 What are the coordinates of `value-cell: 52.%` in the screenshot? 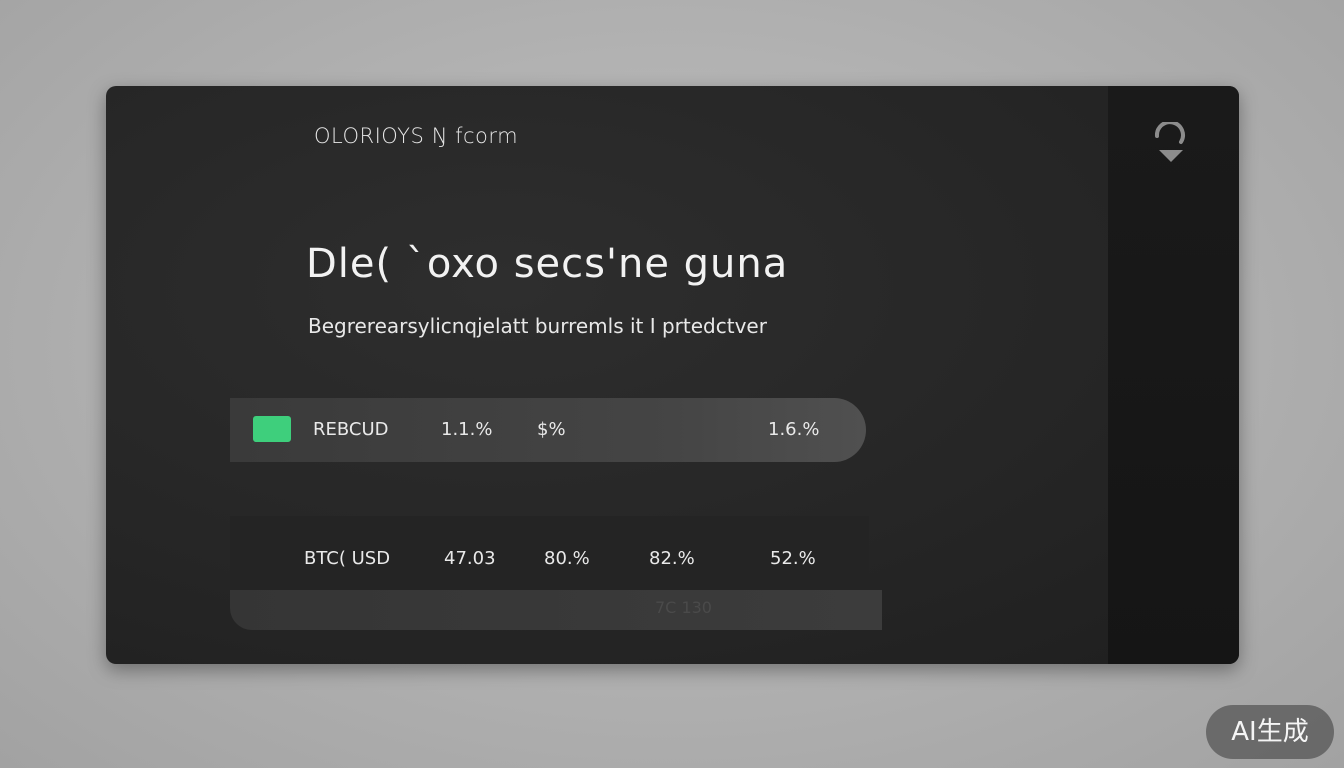 It's located at (793, 558).